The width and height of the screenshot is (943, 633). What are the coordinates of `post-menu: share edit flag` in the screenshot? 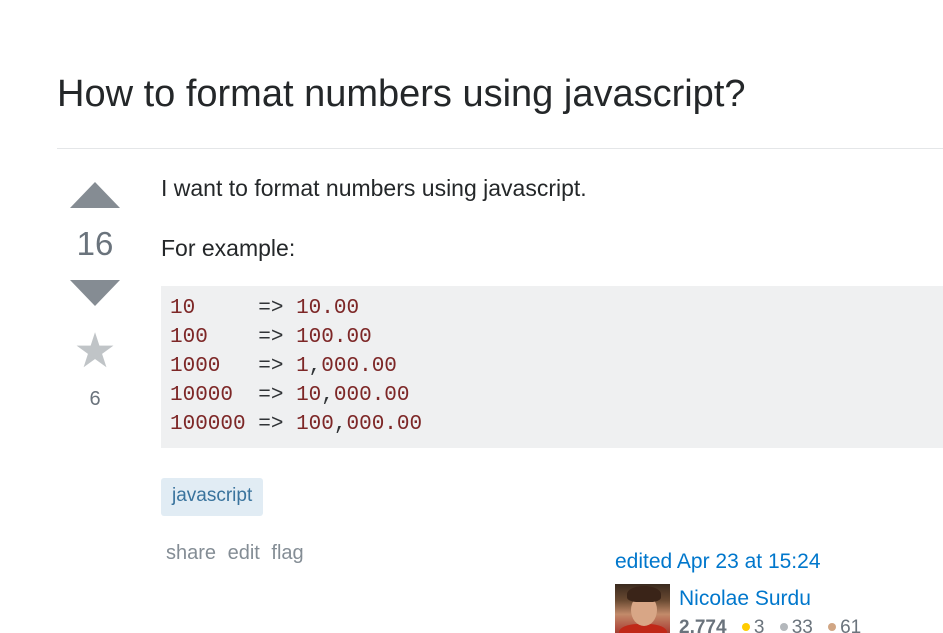 It's located at (238, 553).